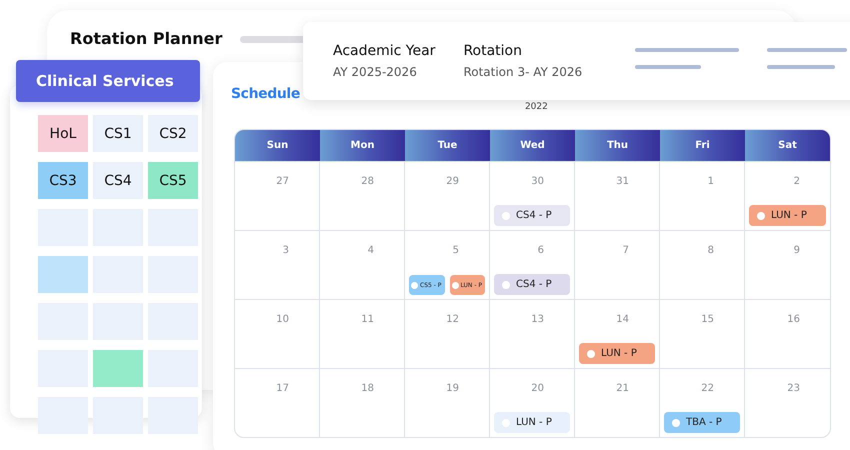  I want to click on day-number: 9, so click(797, 250).